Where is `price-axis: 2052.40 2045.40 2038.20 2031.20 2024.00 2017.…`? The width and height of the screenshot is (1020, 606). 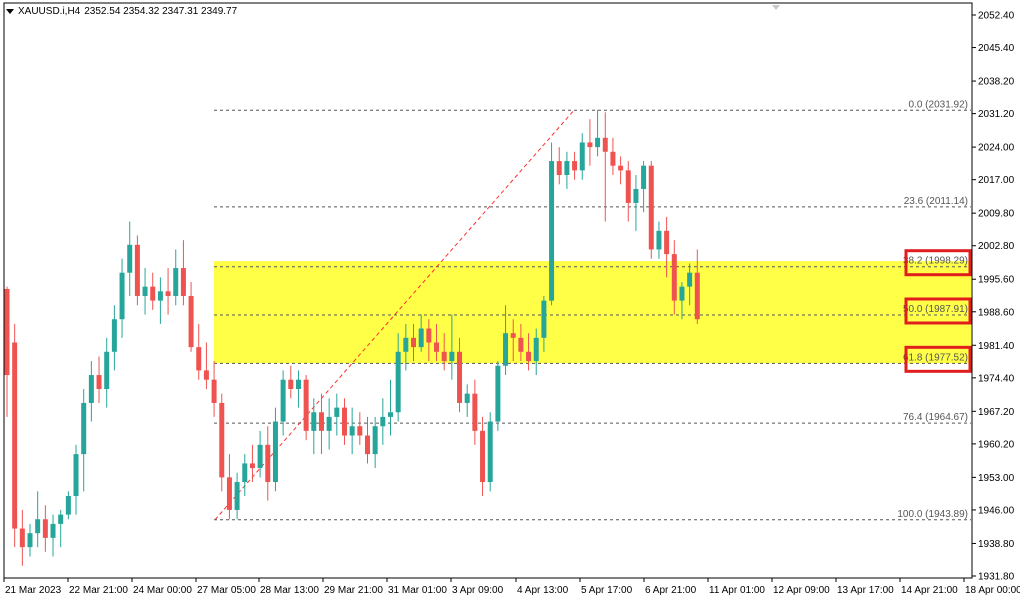
price-axis: 2052.40 2045.40 2038.20 2031.20 2024.00 2017.… is located at coordinates (993, 297).